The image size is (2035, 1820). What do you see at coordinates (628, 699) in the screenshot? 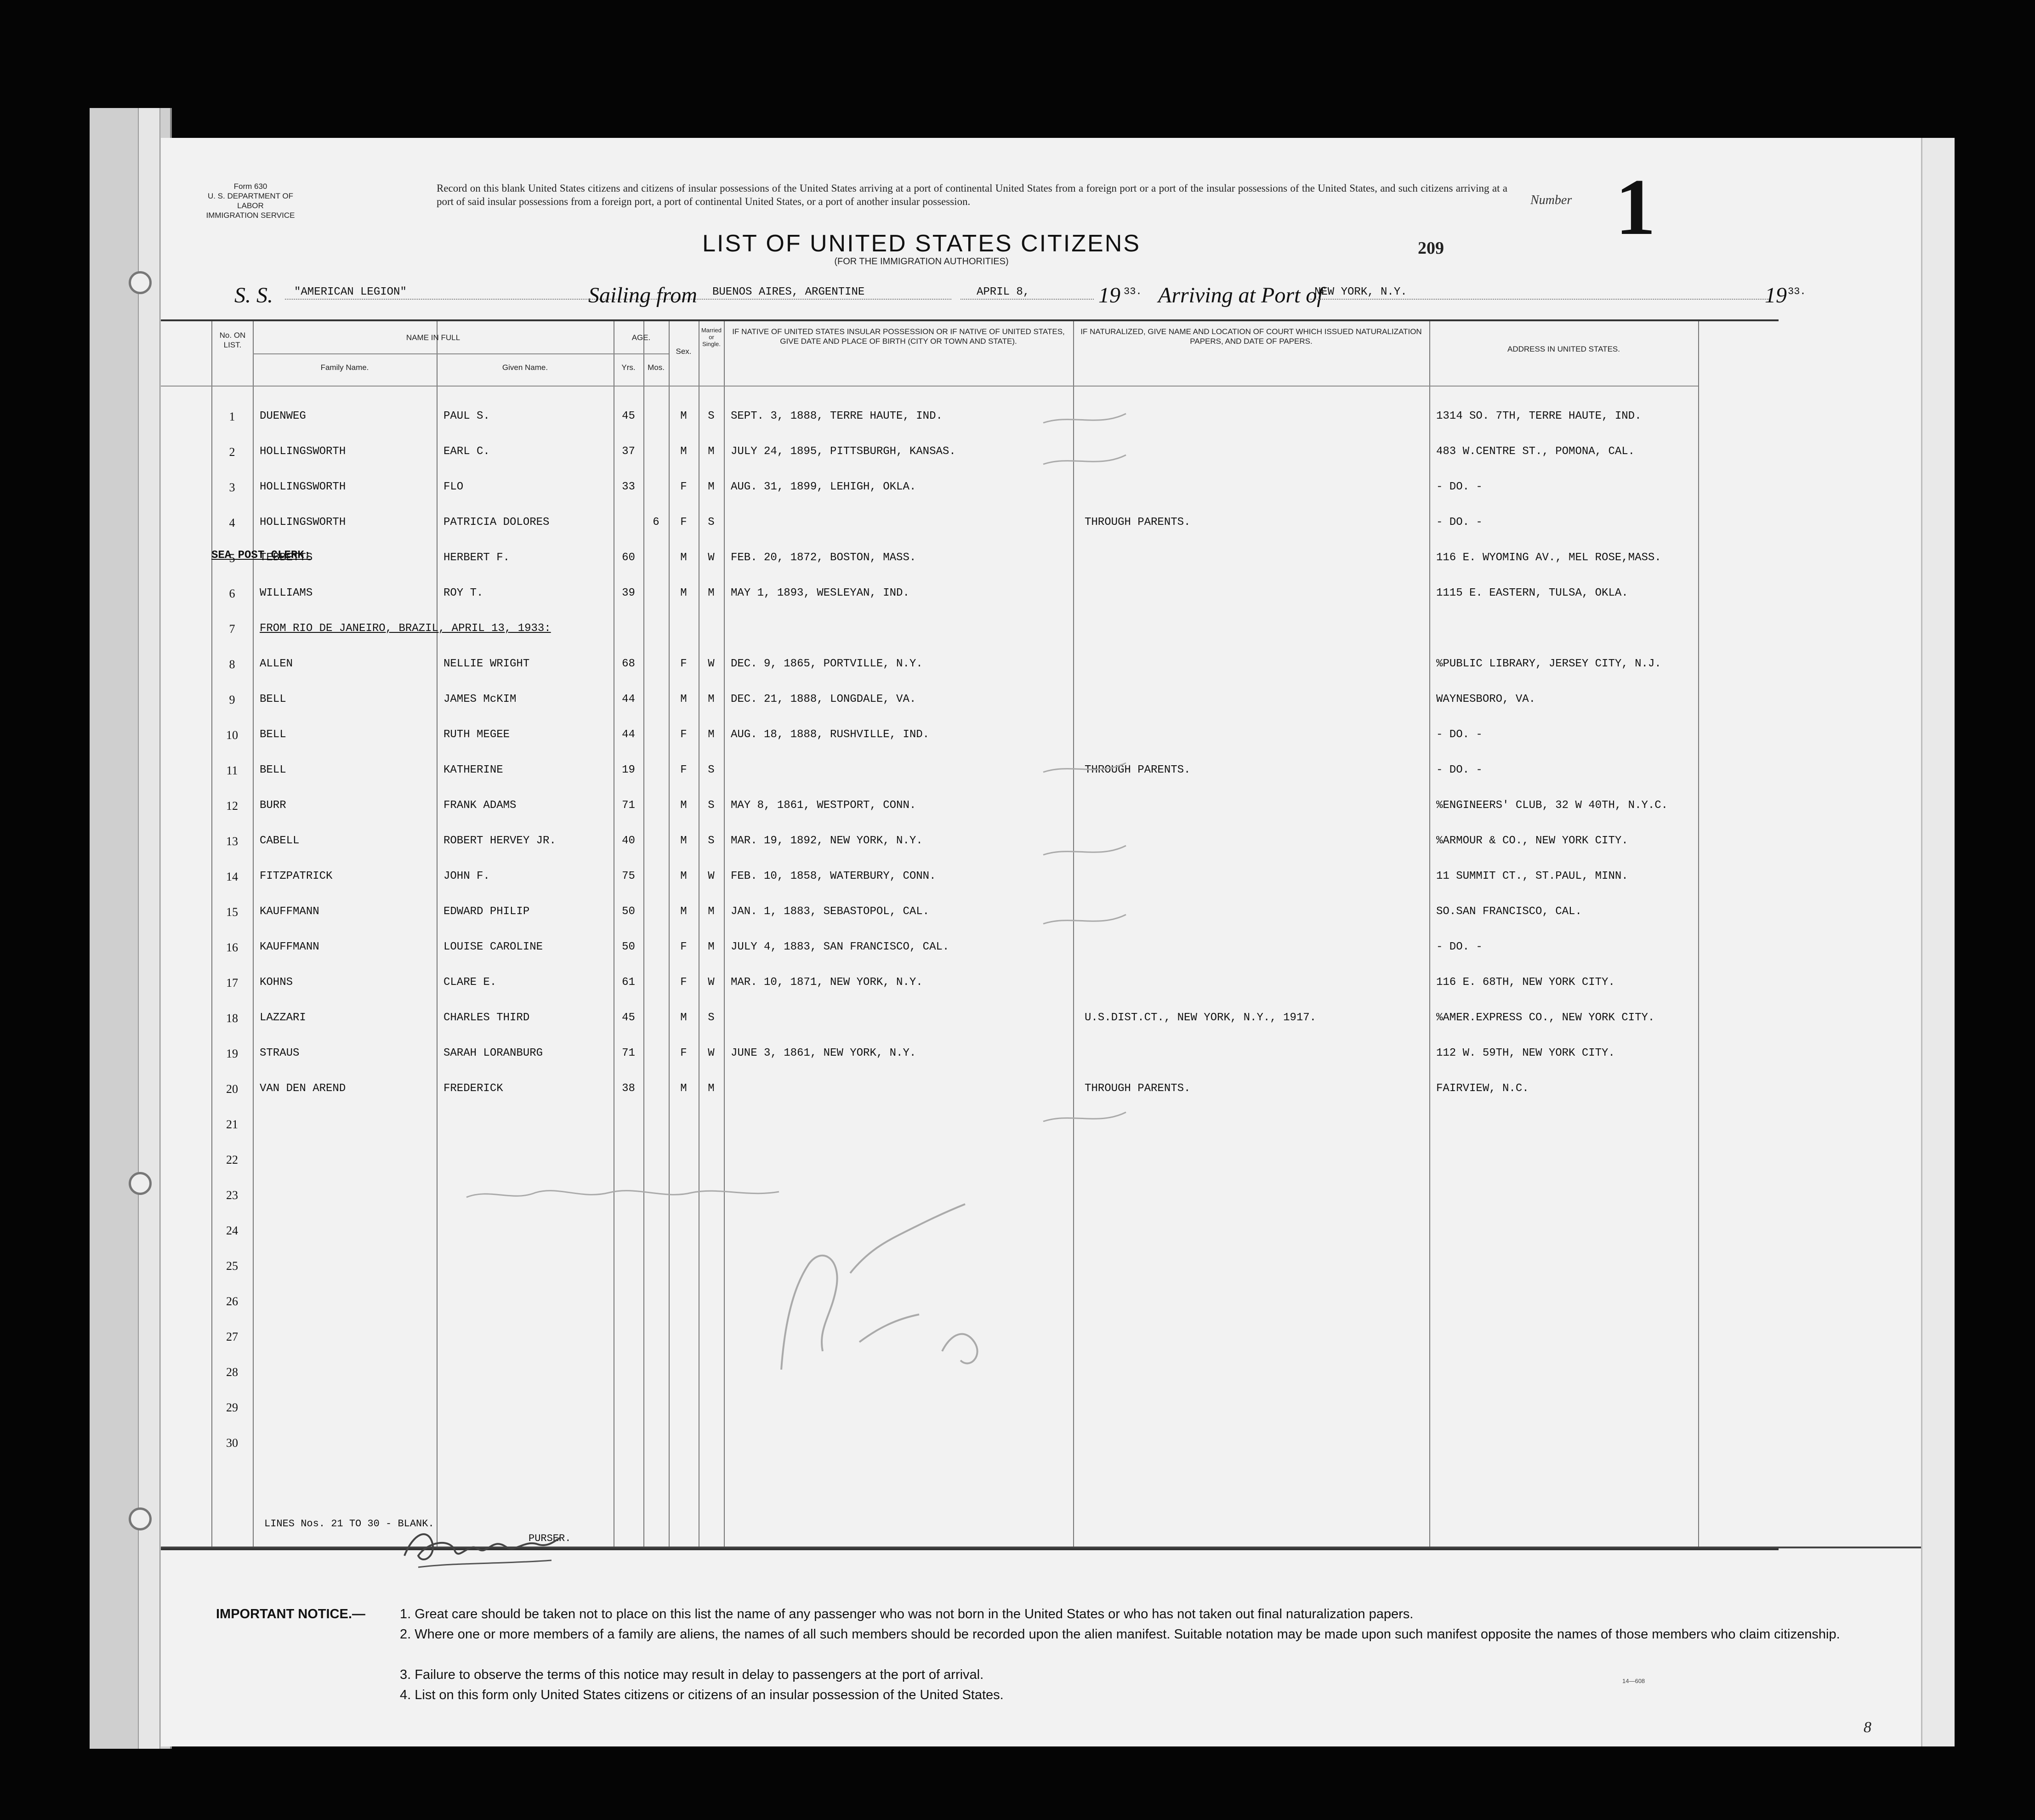
I see `cell-yrs: 44` at bounding box center [628, 699].